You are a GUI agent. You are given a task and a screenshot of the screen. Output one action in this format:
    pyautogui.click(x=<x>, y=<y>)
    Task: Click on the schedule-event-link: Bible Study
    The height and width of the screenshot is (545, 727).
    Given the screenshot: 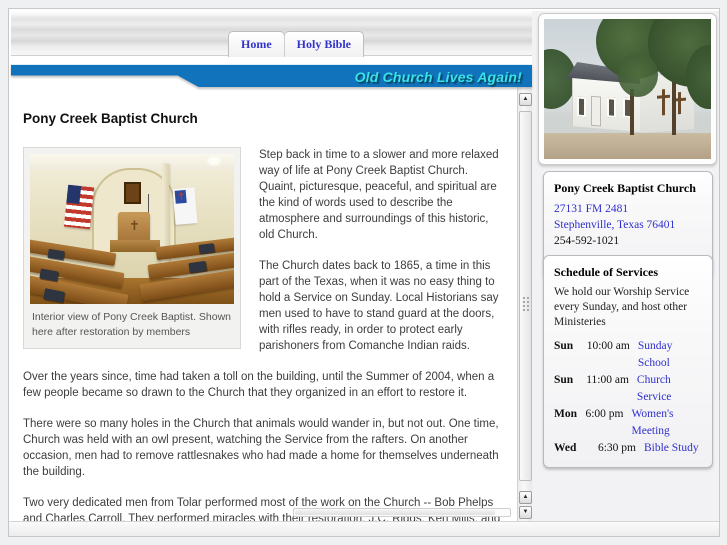 What is the action you would take?
    pyautogui.click(x=671, y=448)
    